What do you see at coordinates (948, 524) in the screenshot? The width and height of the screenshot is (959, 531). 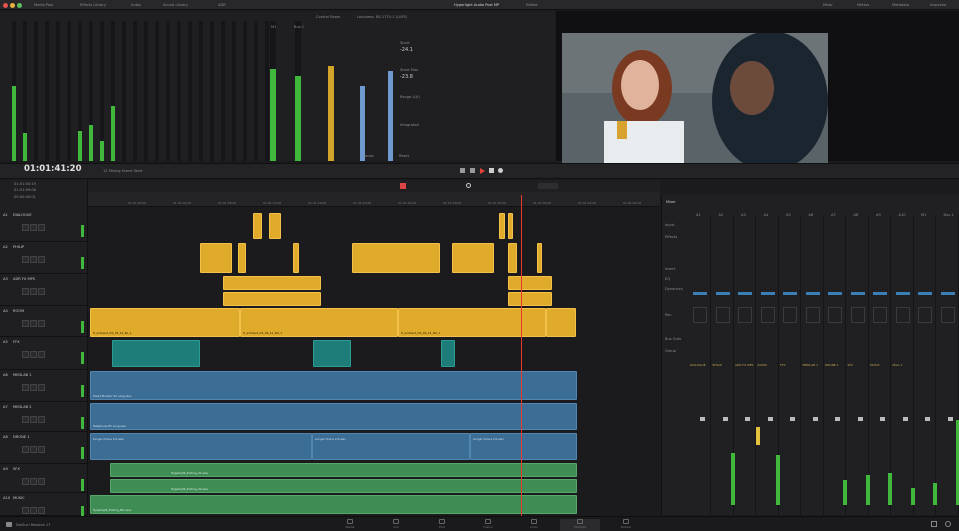 I see `settings-icon` at bounding box center [948, 524].